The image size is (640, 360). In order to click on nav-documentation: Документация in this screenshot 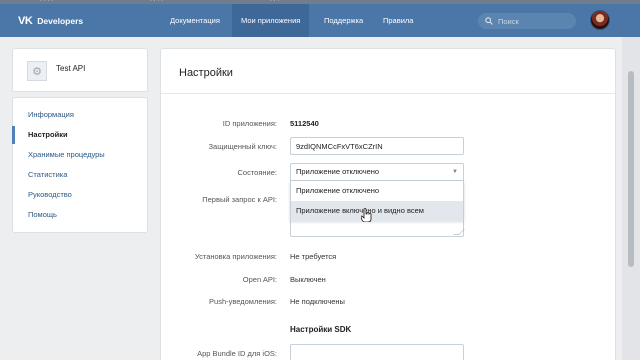, I will do `click(195, 20)`.